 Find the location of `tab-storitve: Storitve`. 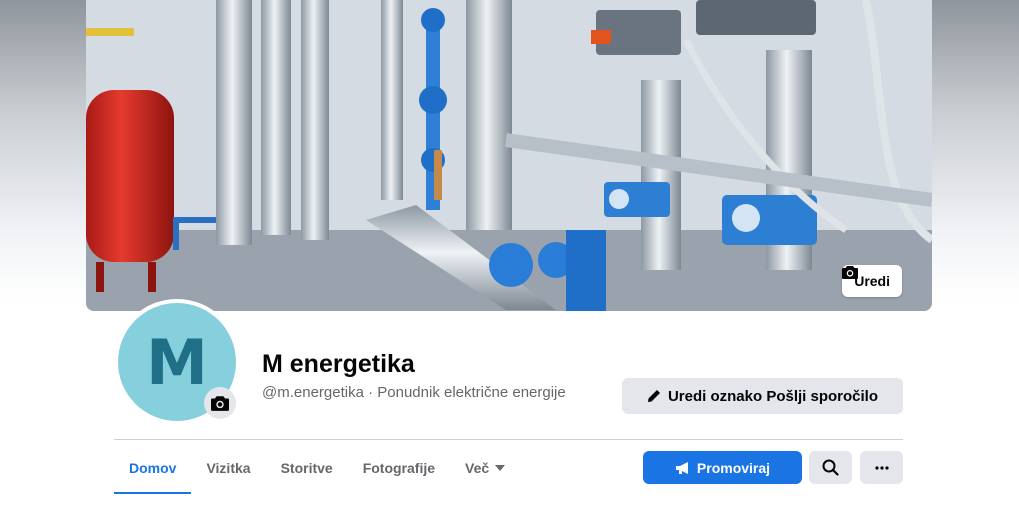

tab-storitve: Storitve is located at coordinates (307, 467).